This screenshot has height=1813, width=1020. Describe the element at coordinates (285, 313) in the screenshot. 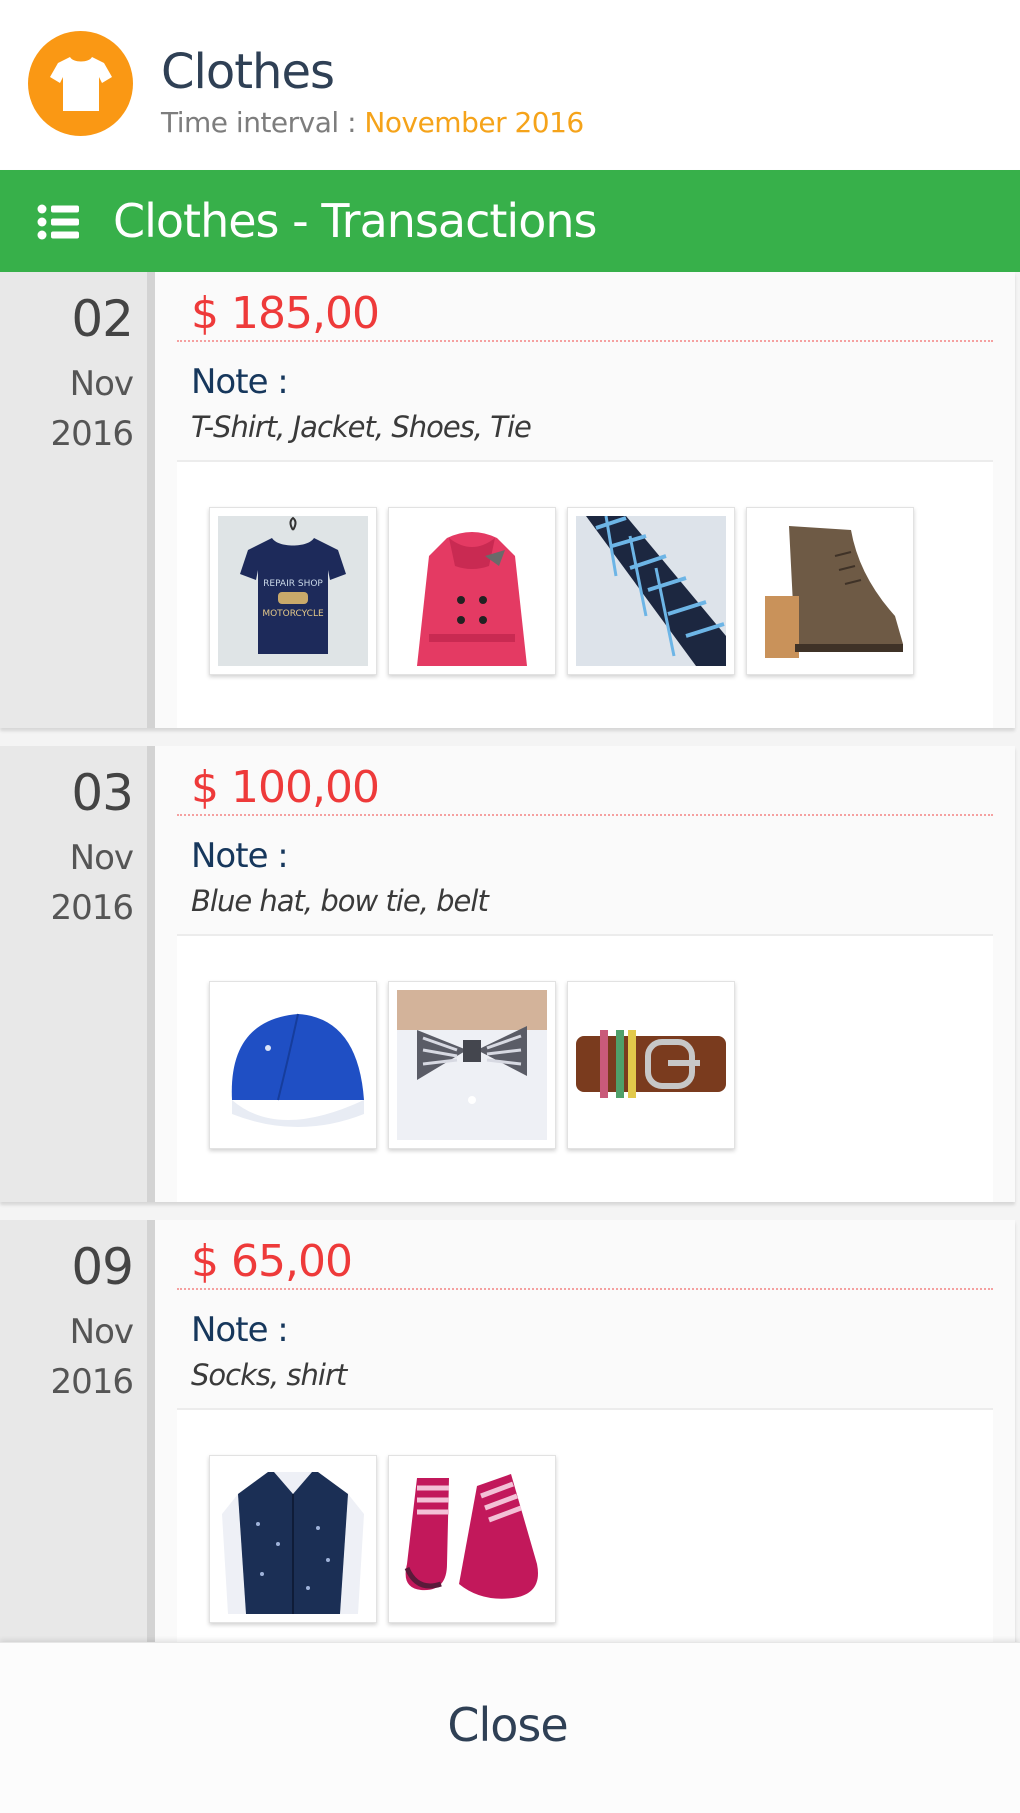

I see `transaction-amount: $ 185,00` at that location.